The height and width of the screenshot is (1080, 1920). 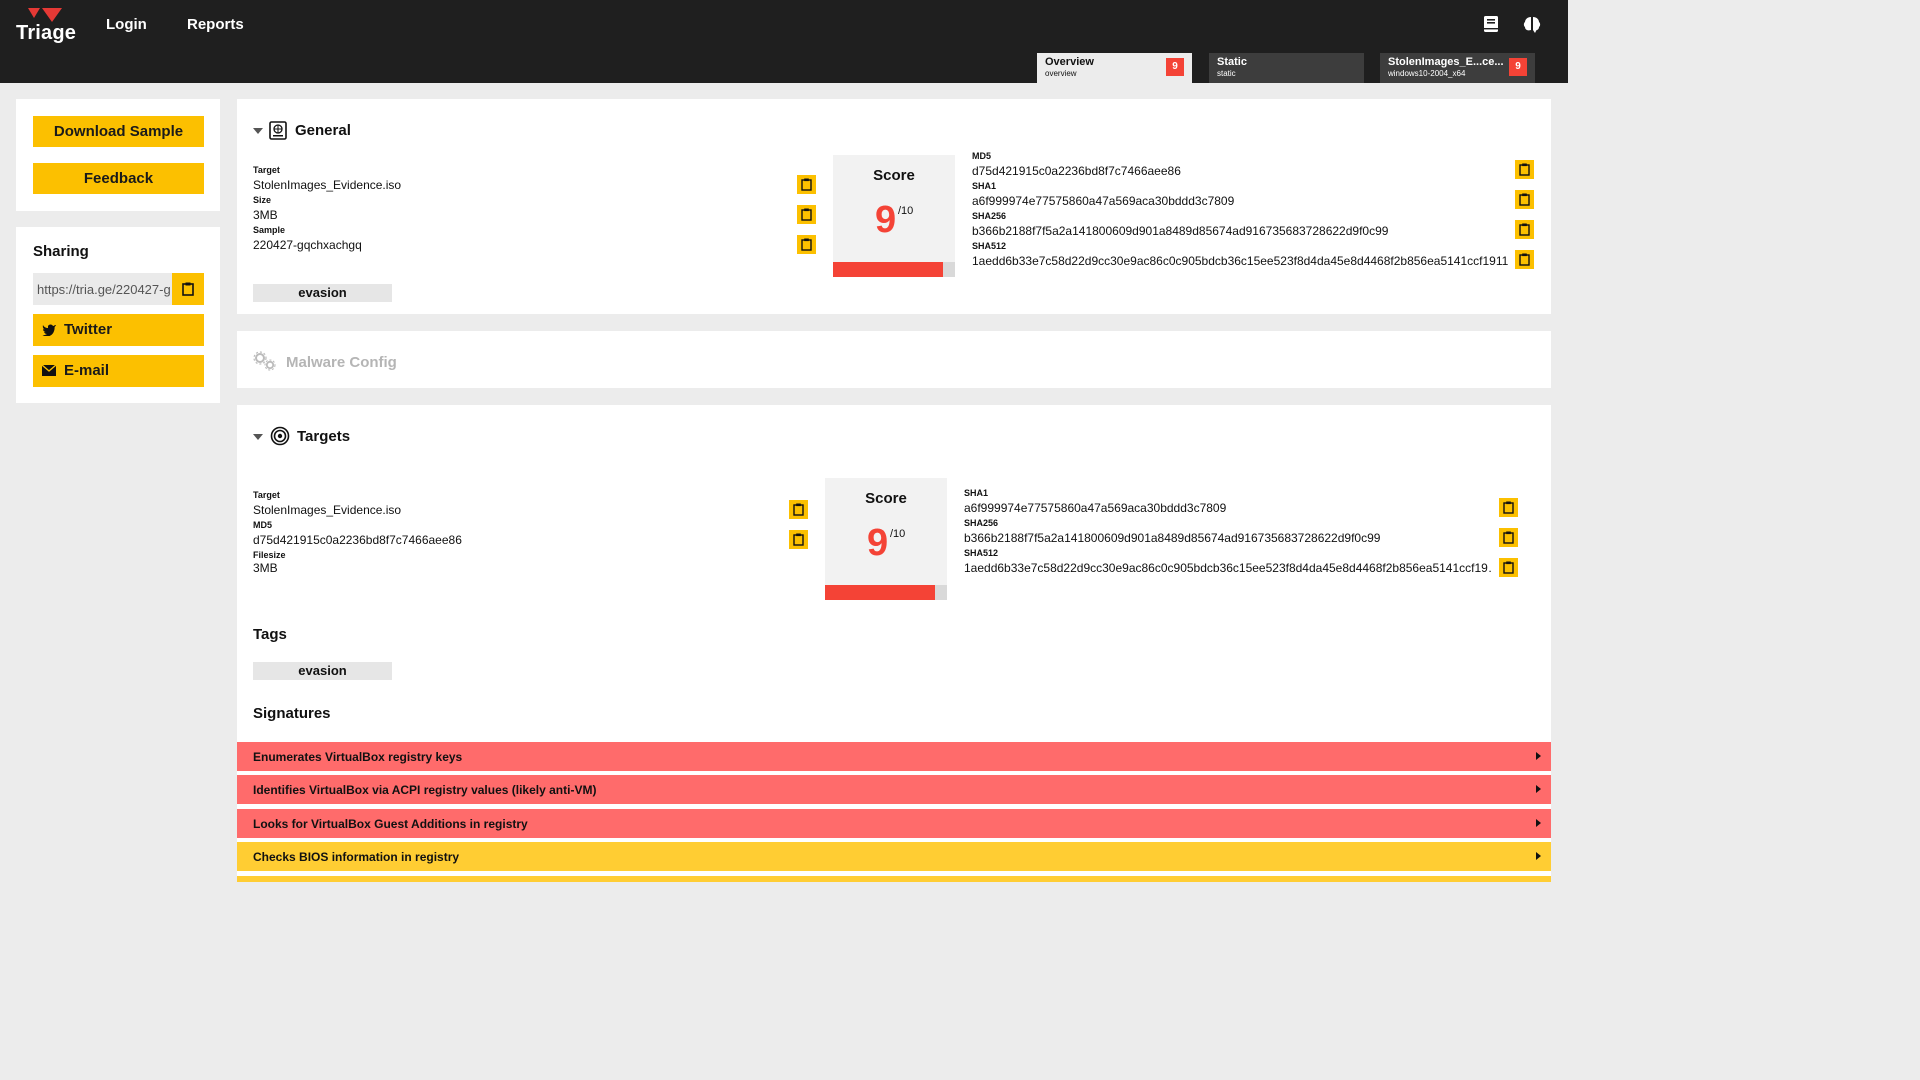 What do you see at coordinates (265, 568) in the screenshot?
I see `filesize-value: 3MB` at bounding box center [265, 568].